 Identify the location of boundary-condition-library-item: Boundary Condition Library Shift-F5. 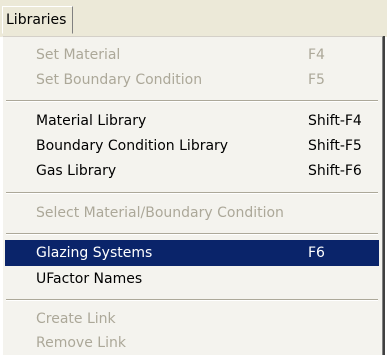
(192, 146).